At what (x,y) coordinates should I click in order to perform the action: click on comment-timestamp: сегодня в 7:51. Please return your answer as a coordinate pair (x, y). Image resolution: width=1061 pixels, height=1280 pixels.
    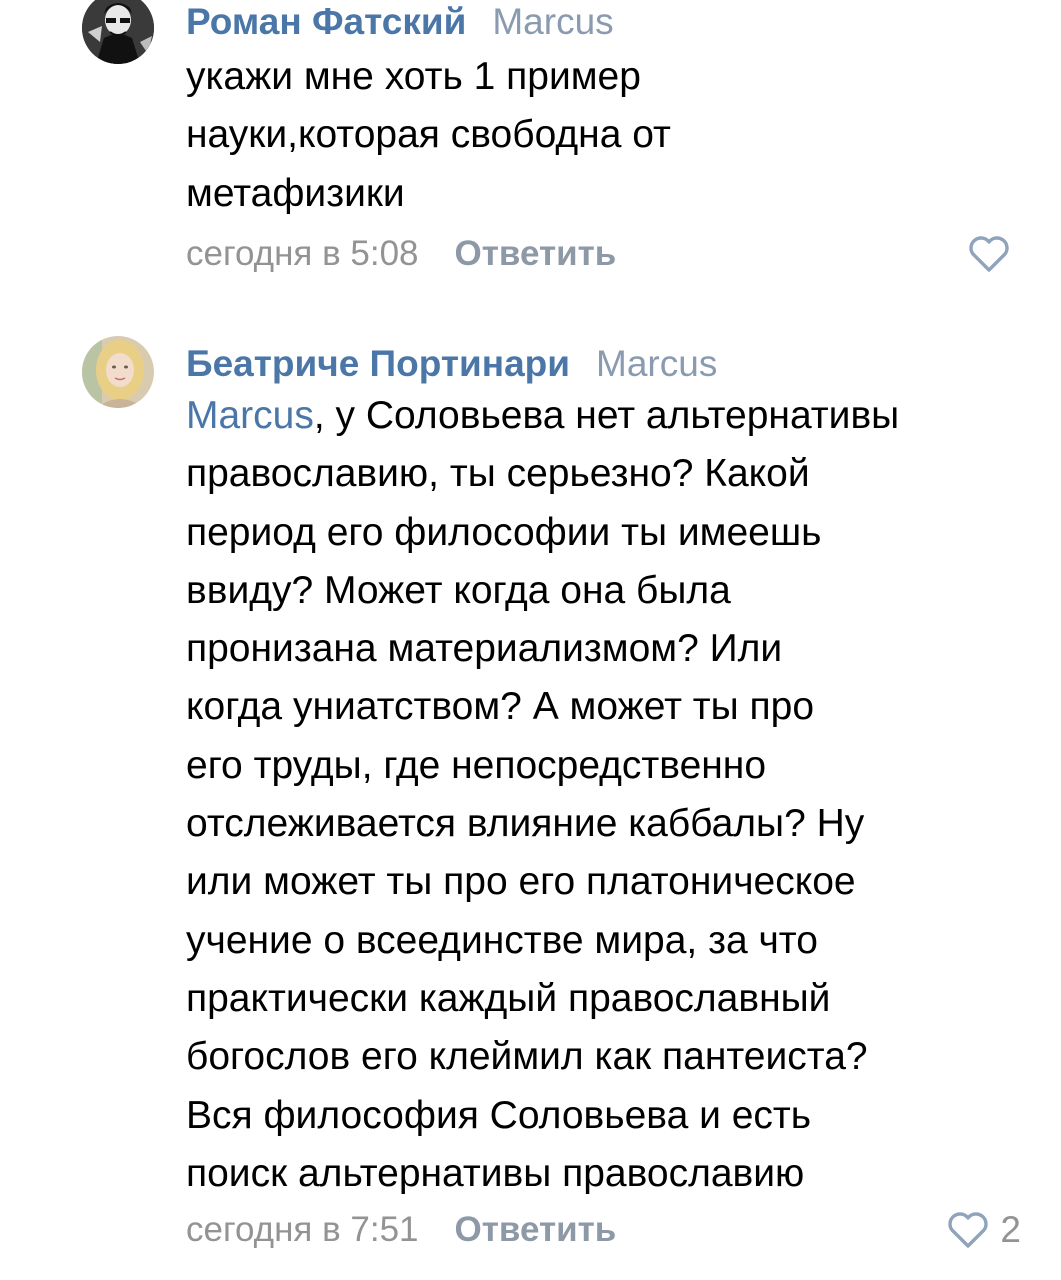
    Looking at the image, I should click on (302, 1230).